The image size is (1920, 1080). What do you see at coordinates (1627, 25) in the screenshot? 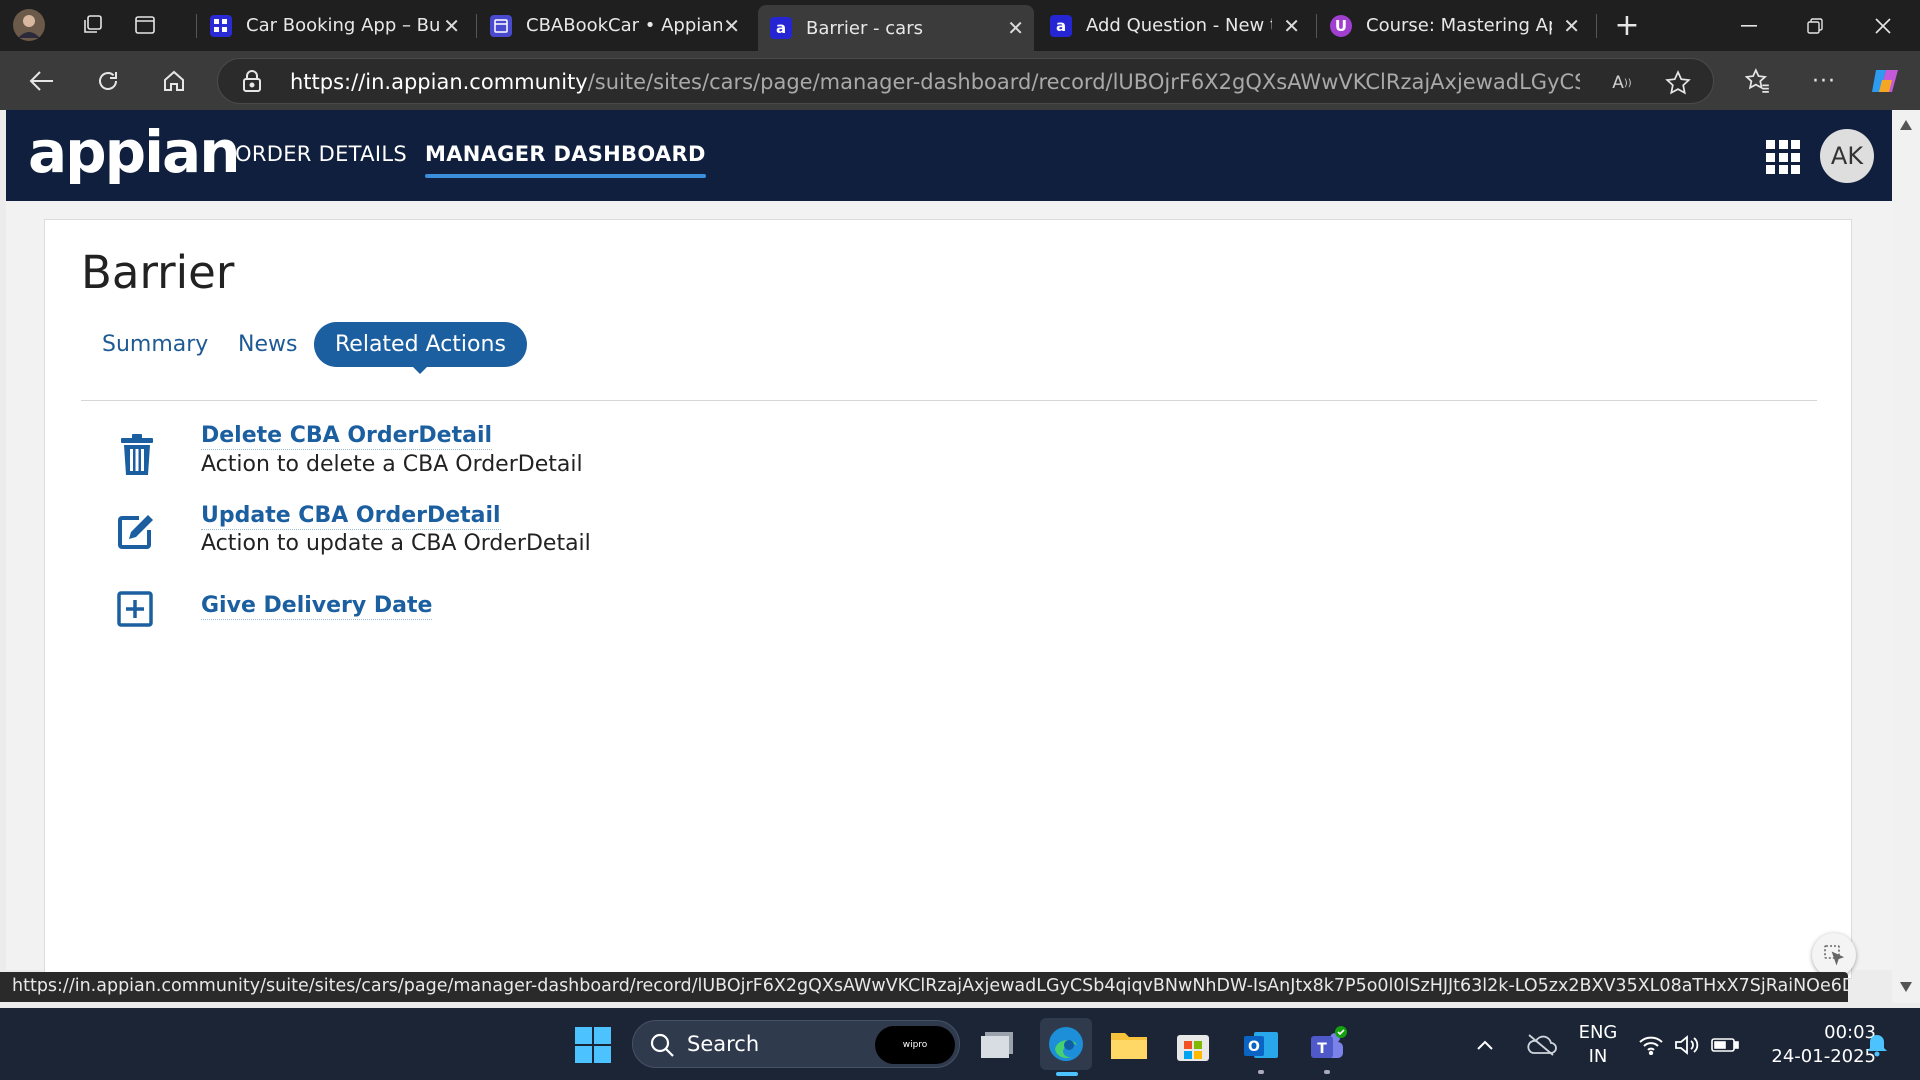
I see `new-tab-icon: +` at bounding box center [1627, 25].